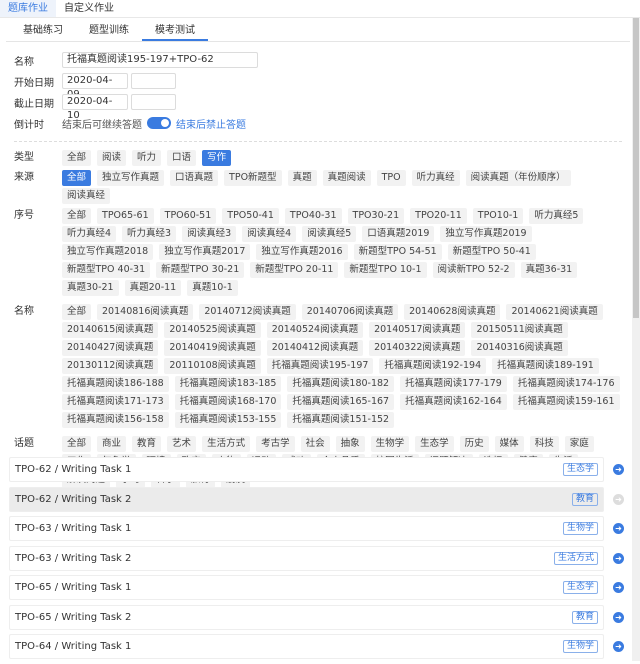 This screenshot has width=640, height=664. I want to click on filter-tag: 媒体, so click(509, 444).